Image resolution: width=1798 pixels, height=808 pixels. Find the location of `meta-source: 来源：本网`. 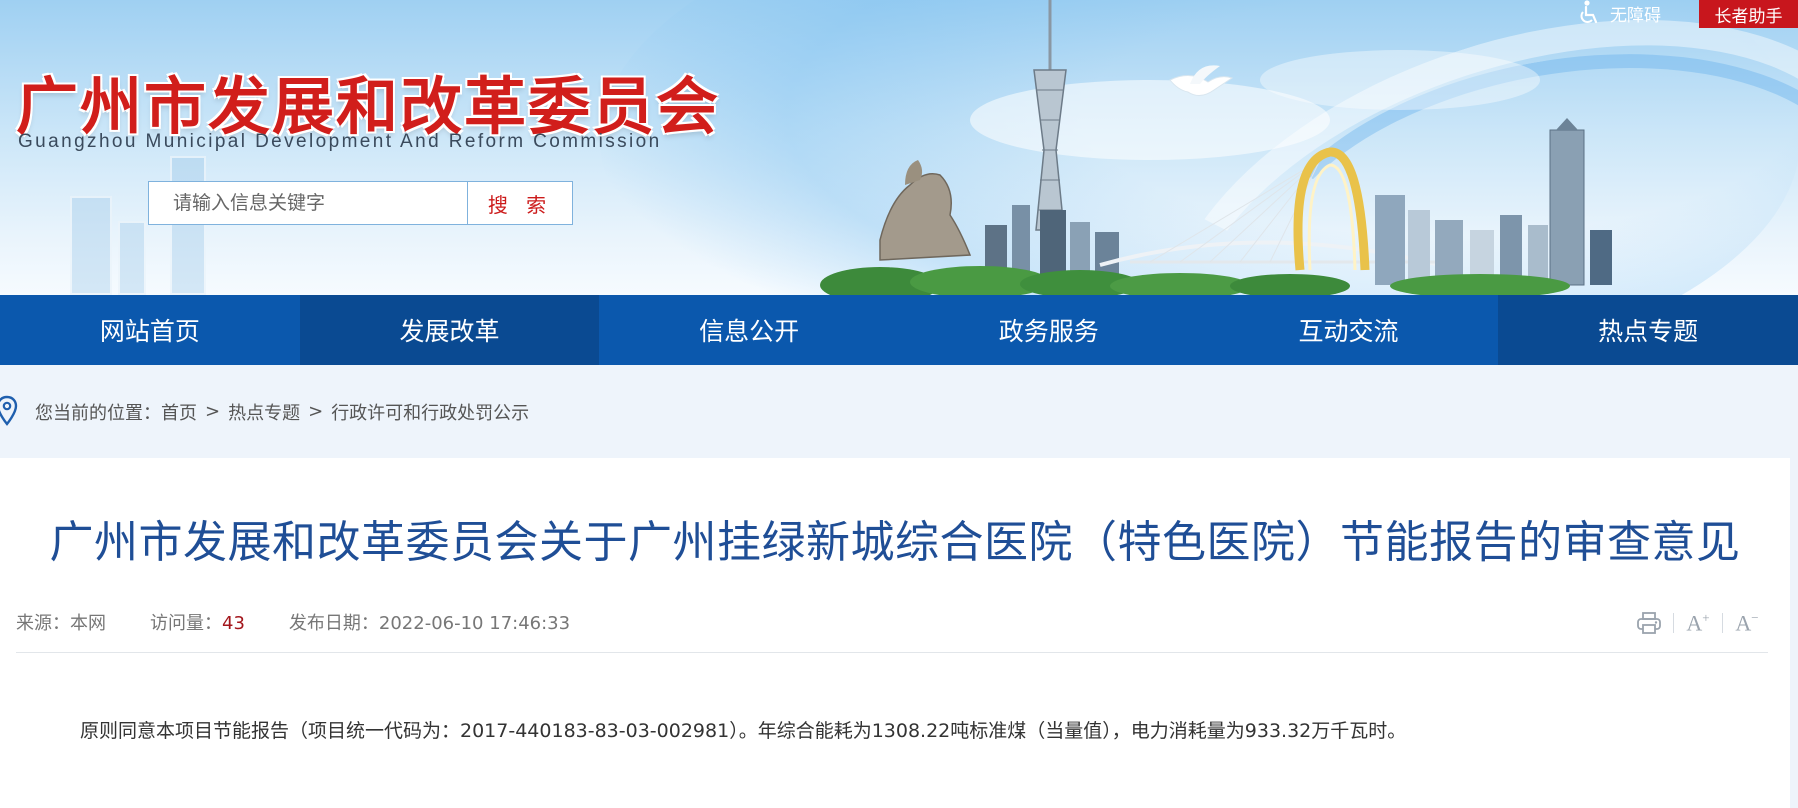

meta-source: 来源：本网 is located at coordinates (61, 622).